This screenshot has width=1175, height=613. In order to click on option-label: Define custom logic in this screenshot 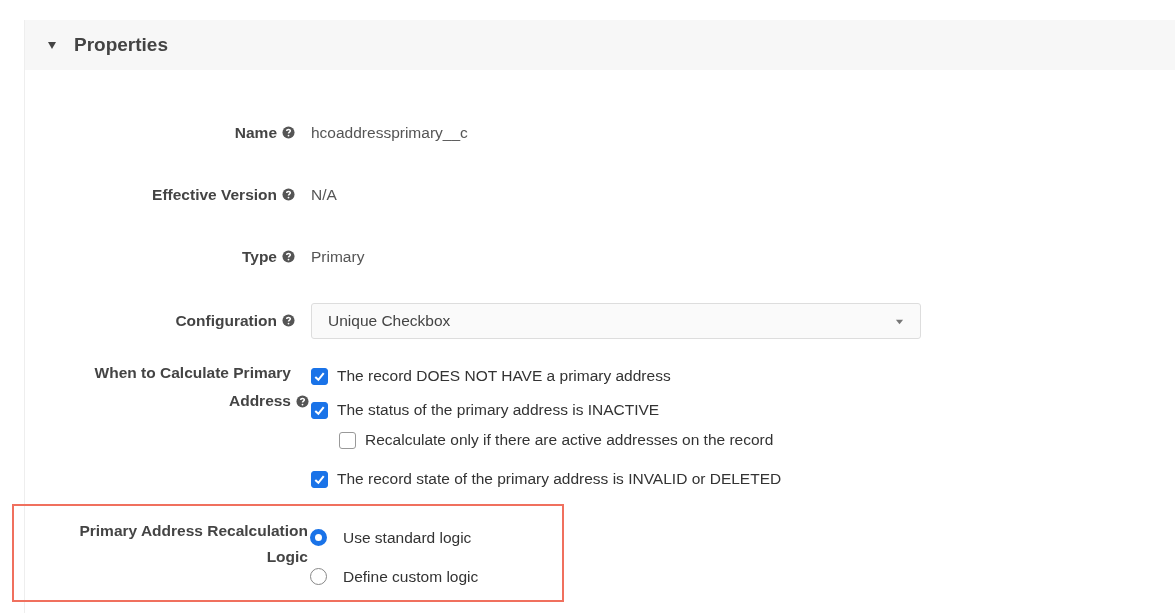, I will do `click(411, 576)`.